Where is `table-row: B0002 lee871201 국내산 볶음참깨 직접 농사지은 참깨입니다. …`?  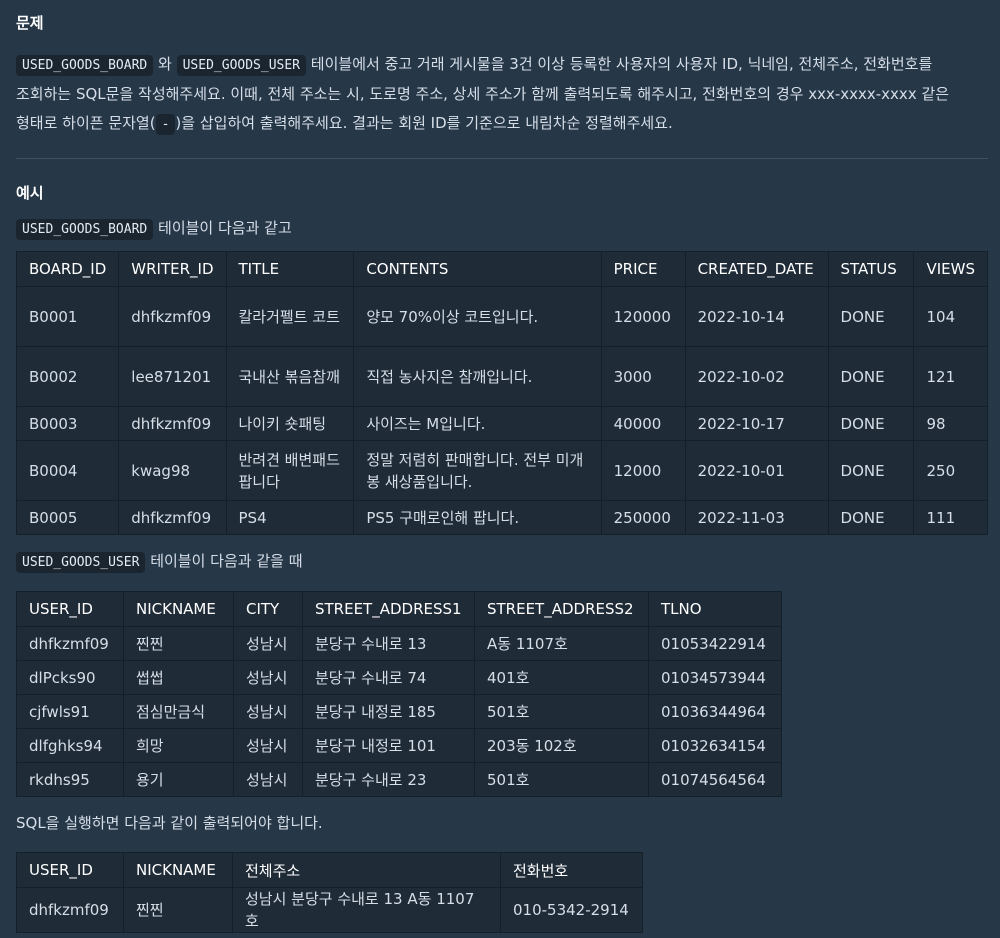
table-row: B0002 lee871201 국내산 볶음참깨 직접 농사지은 참깨입니다. … is located at coordinates (501, 376).